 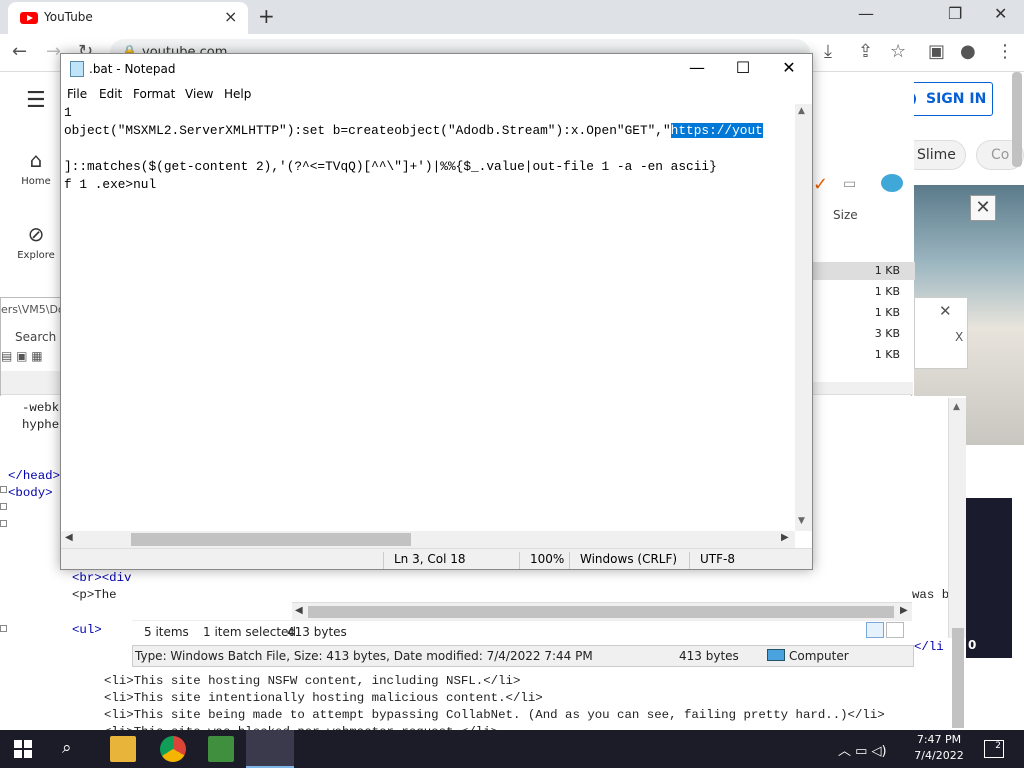 What do you see at coordinates (436, 69) in the screenshot?
I see `notepad-titlebar: .bat - Notepad — ☐ ✕` at bounding box center [436, 69].